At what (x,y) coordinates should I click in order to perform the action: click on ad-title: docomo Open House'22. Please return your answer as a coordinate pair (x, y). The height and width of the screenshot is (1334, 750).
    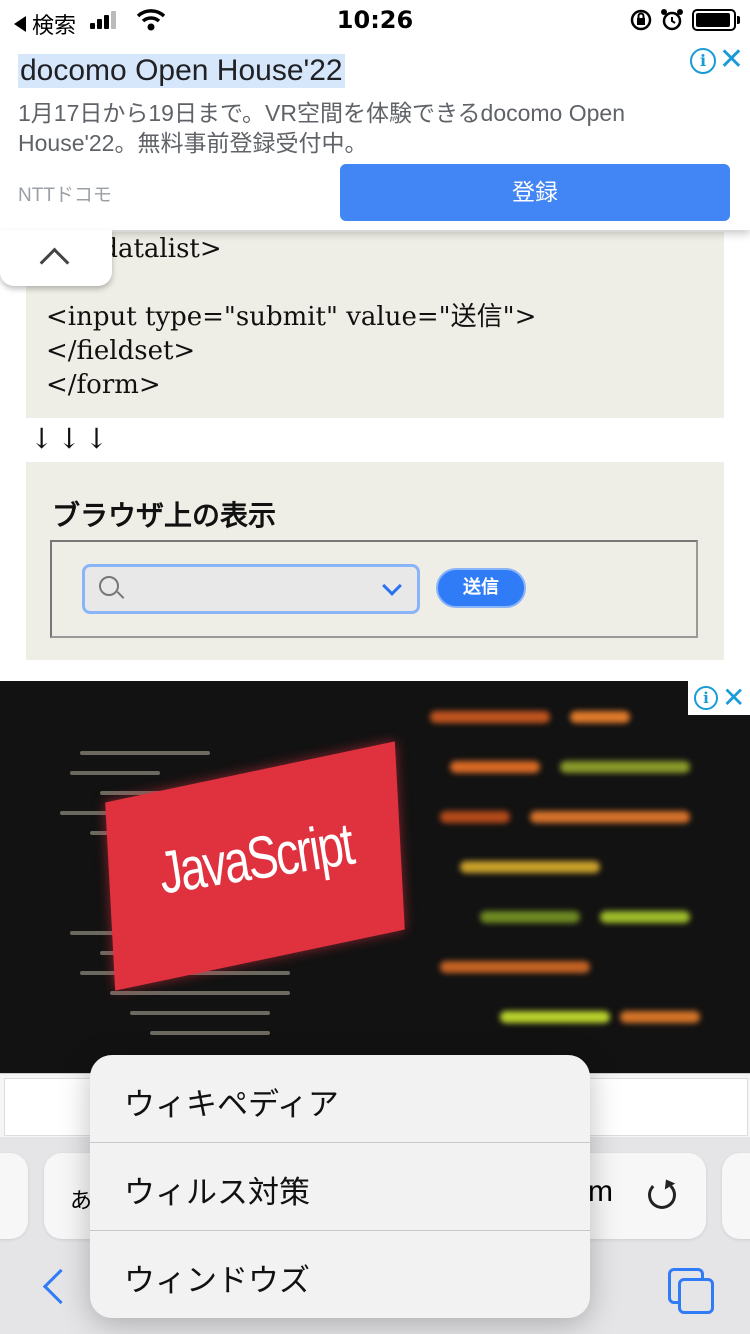
    Looking at the image, I should click on (181, 71).